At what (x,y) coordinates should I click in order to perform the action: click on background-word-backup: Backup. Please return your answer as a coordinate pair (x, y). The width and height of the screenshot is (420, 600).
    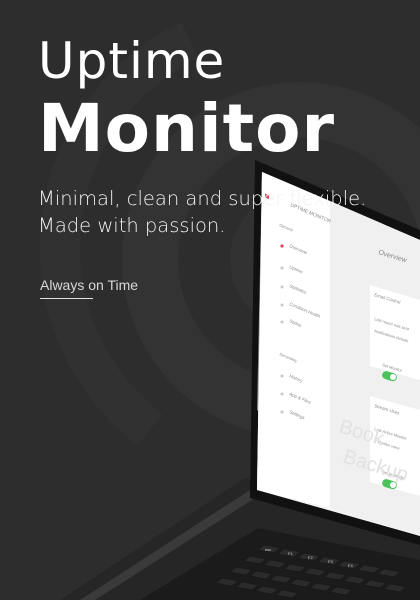
    Looking at the image, I should click on (376, 466).